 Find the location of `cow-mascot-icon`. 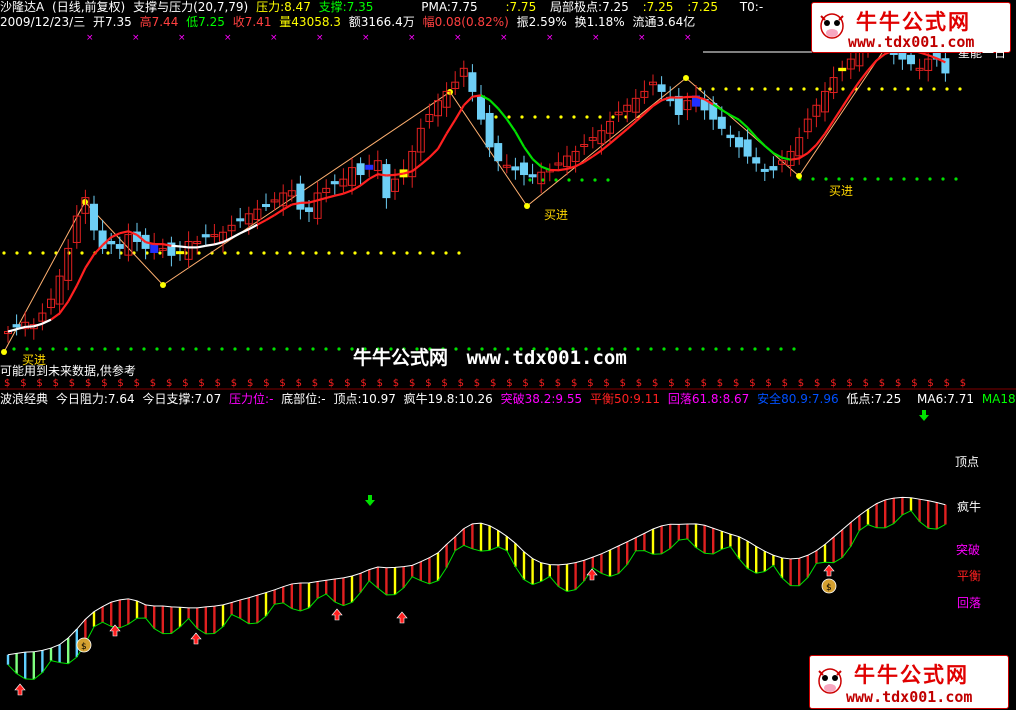

cow-mascot-icon is located at coordinates (830, 681).